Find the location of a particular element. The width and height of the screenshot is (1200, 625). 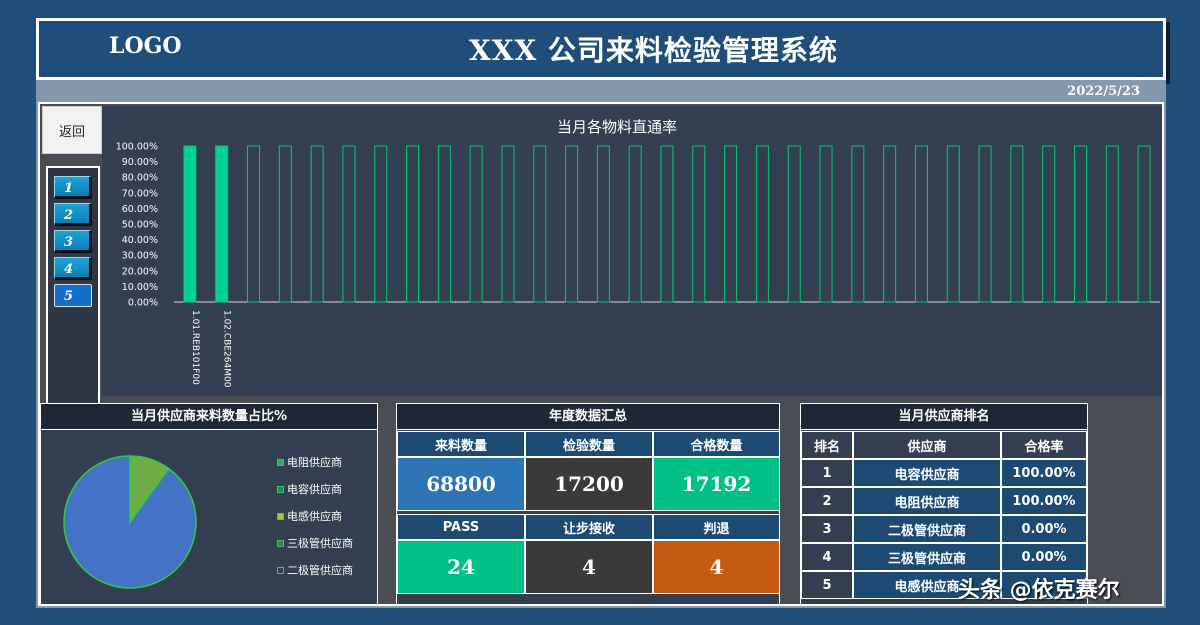

pie-title: 当月供应商来料数量占比% is located at coordinates (209, 417).